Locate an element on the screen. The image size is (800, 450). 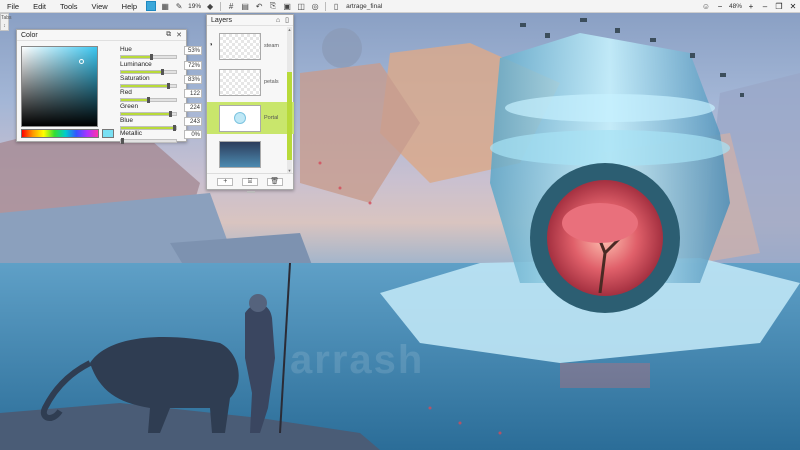
layer-scrollbar: ▲ ▼ is located at coordinates (289, 100).